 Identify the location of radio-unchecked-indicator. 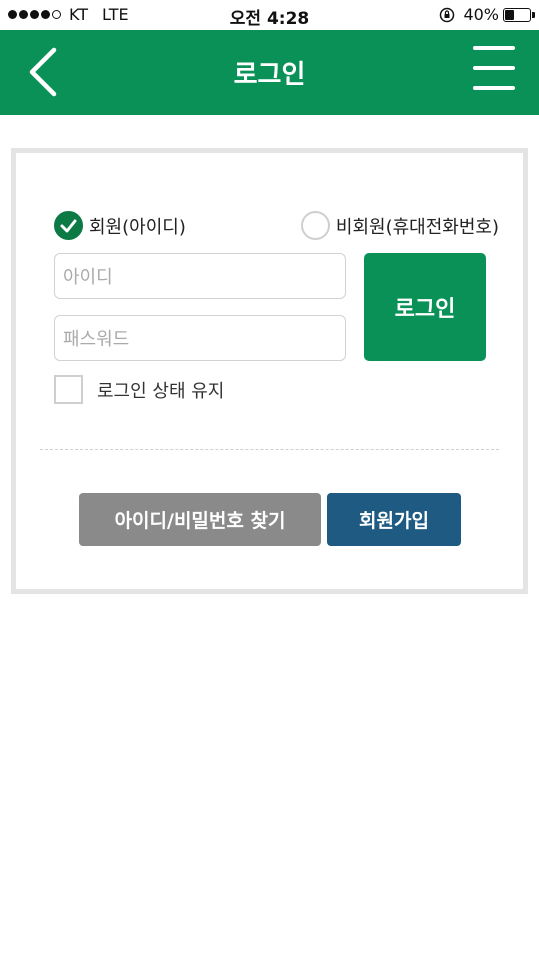
(315, 225).